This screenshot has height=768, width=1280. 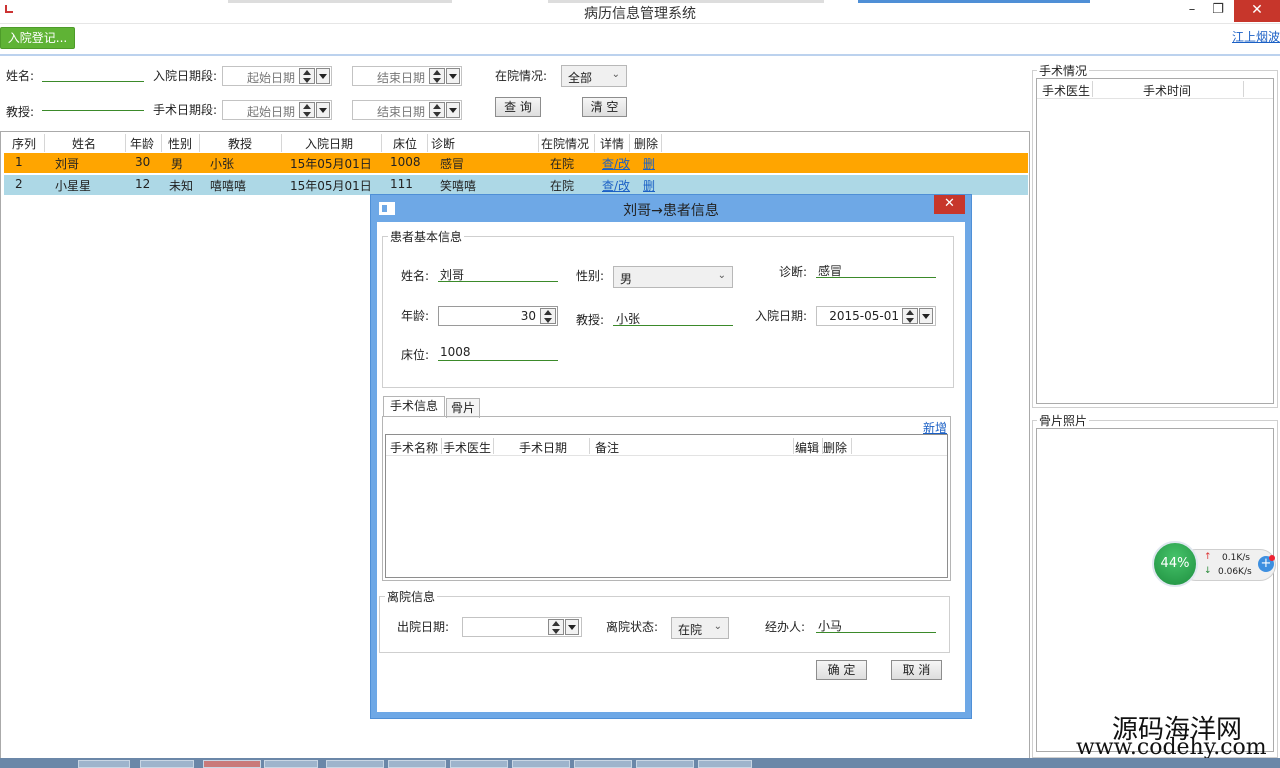 I want to click on admit-end-date-placeholder: 结束日期, so click(x=400, y=78).